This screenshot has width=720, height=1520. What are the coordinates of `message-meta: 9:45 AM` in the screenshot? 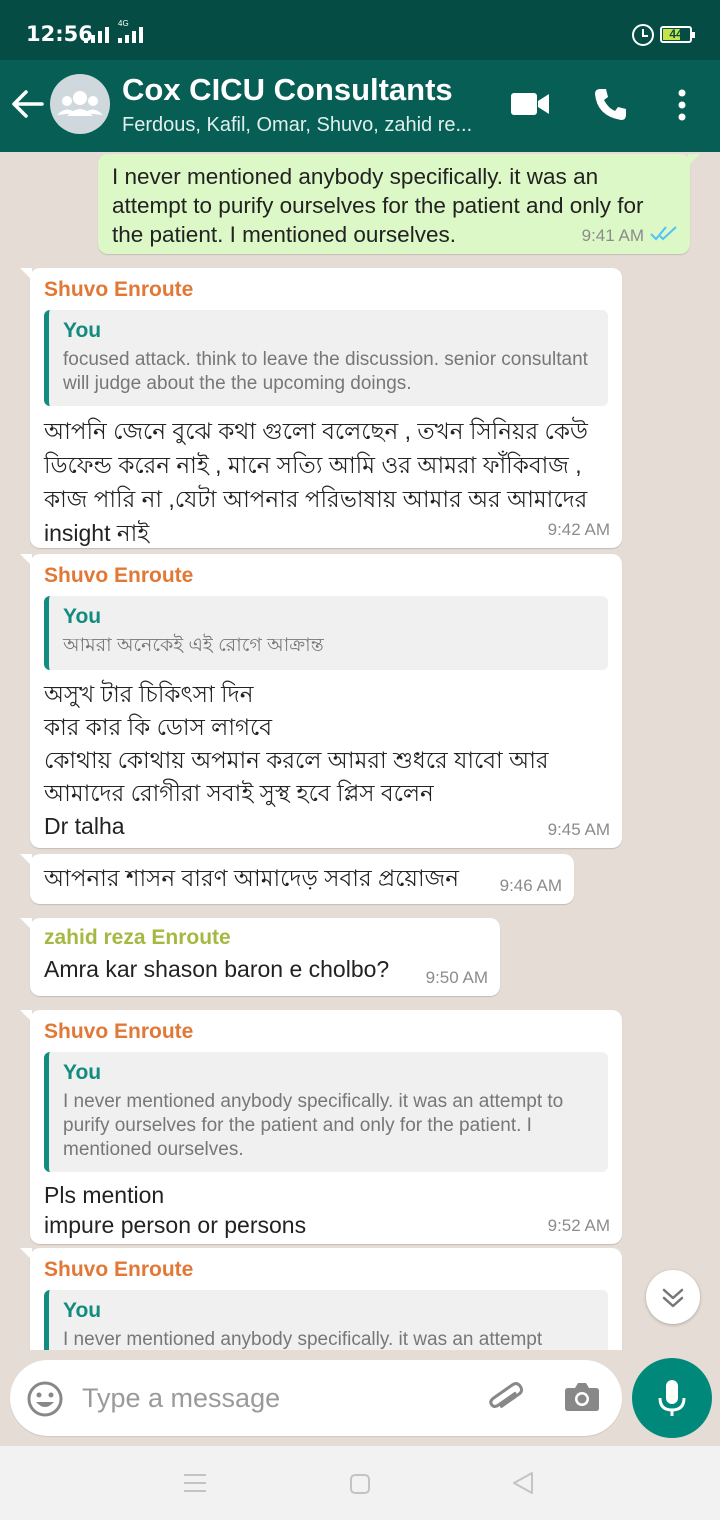 It's located at (579, 830).